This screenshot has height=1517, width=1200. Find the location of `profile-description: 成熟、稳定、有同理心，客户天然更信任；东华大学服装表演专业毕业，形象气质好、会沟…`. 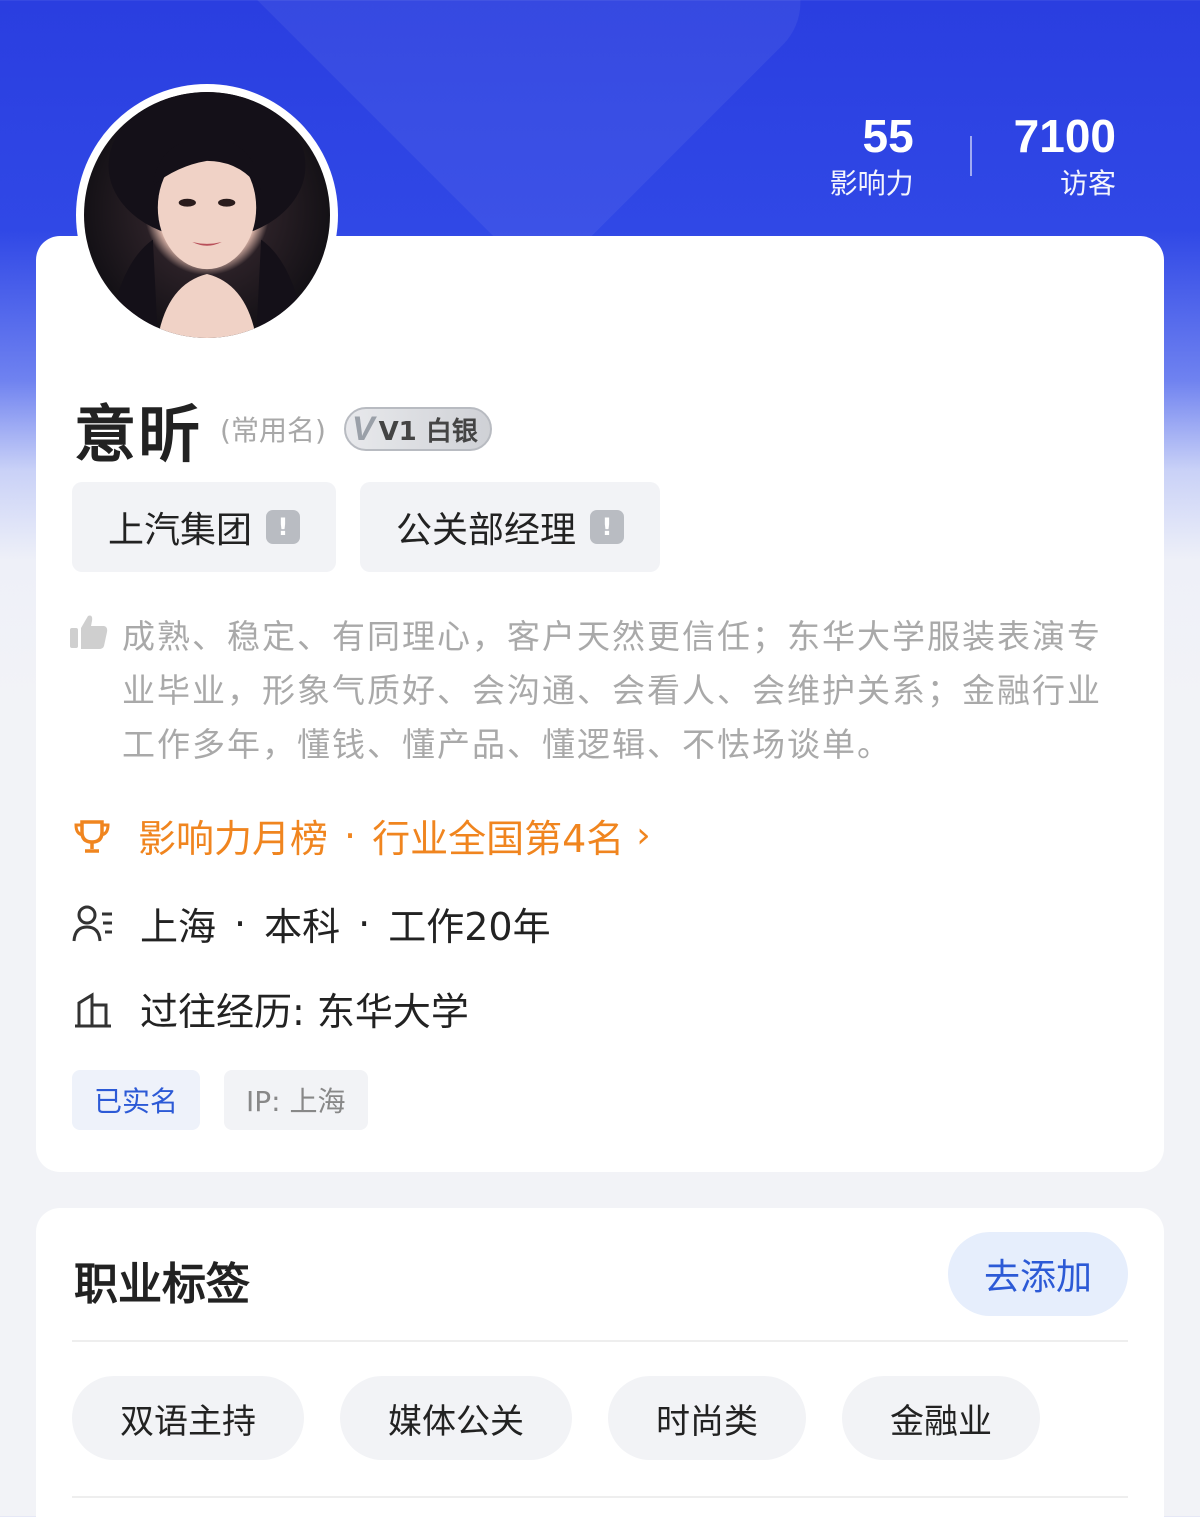

profile-description: 成熟、稳定、有同理心，客户天然更信任；东华大学服装表演专业毕业，形象气质好、会沟… is located at coordinates (612, 690).